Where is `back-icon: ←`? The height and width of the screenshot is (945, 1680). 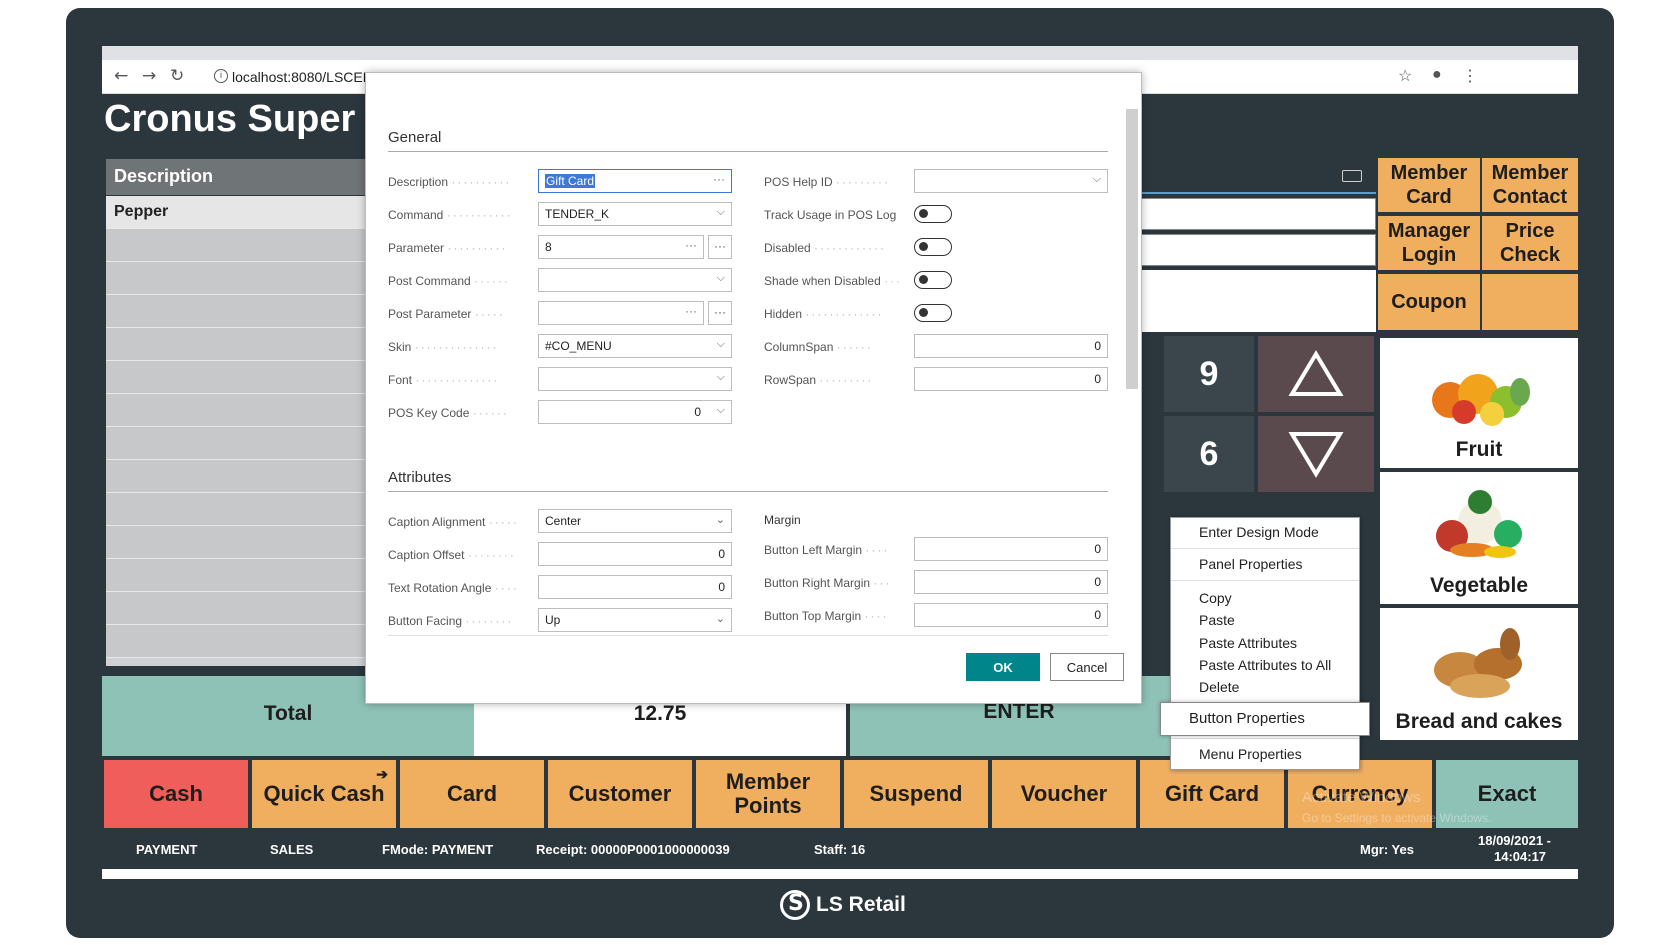 back-icon: ← is located at coordinates (121, 76).